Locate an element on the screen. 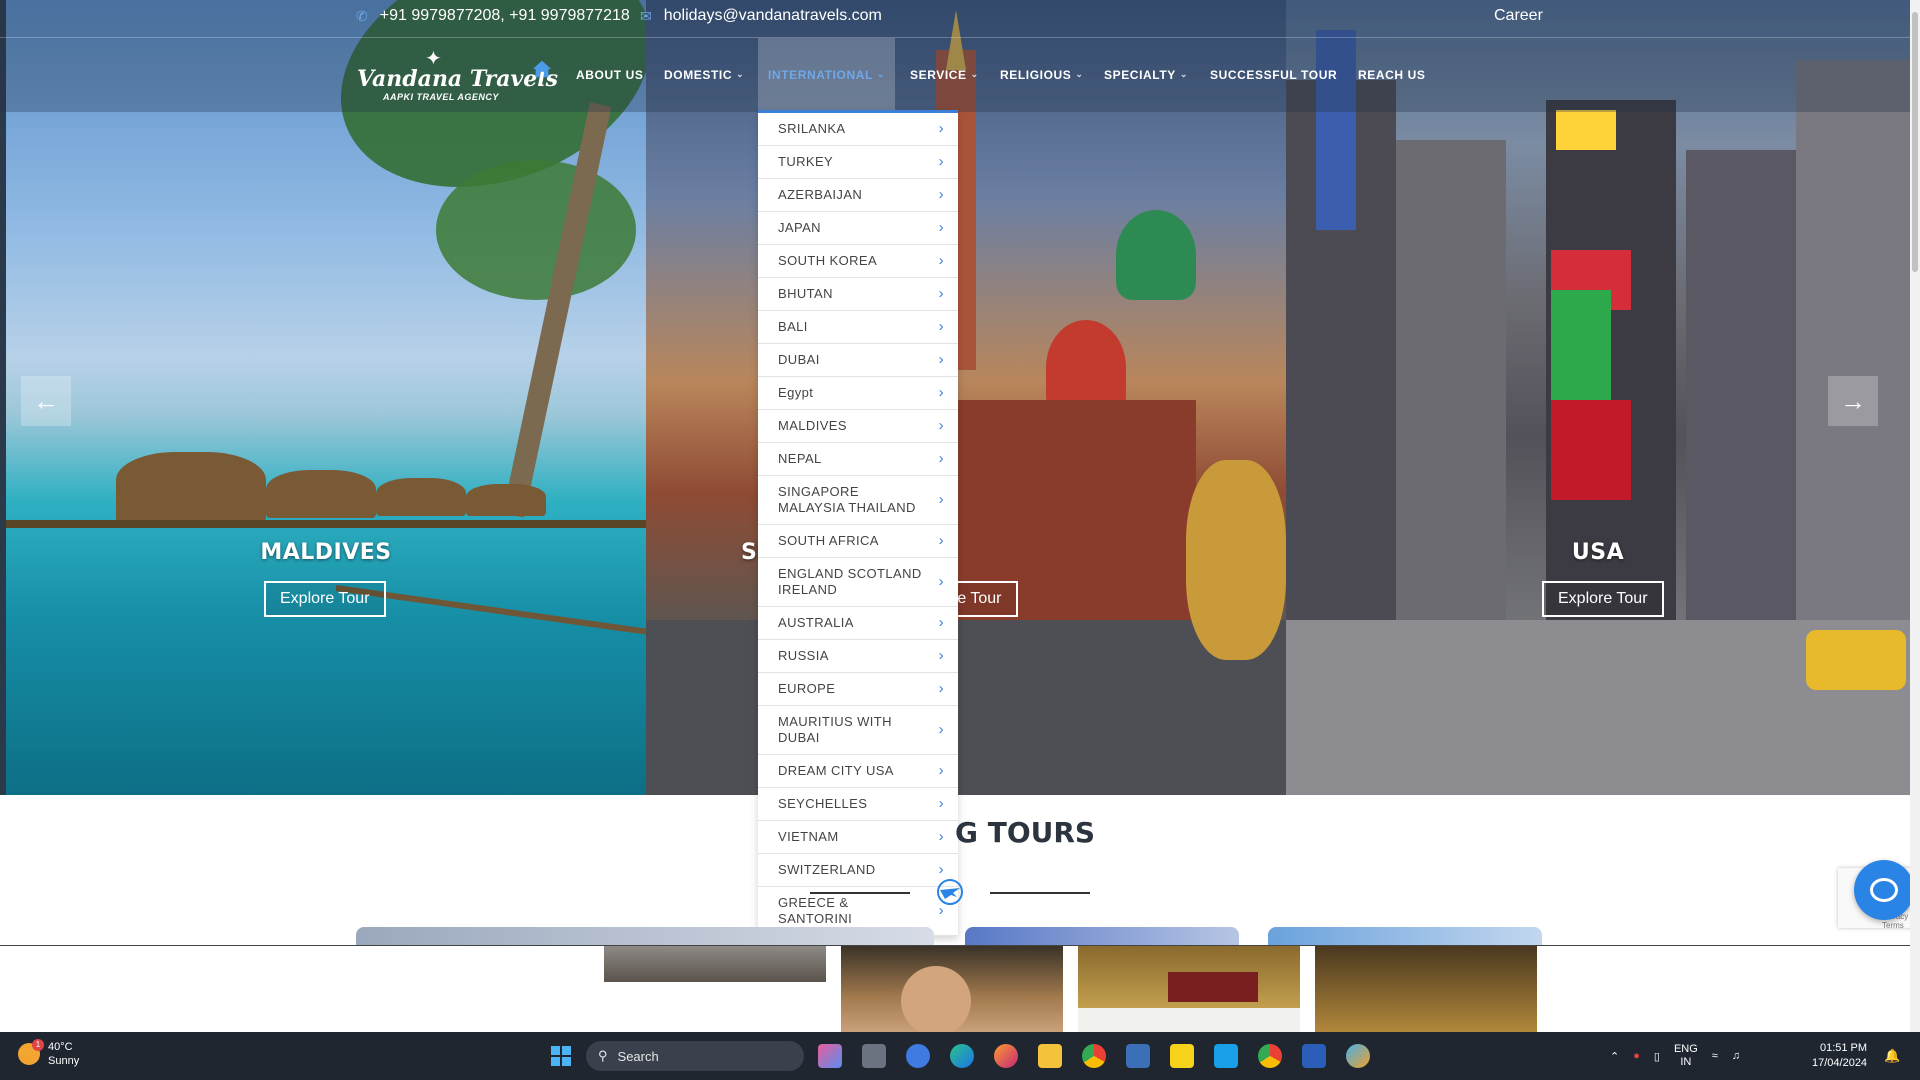 The width and height of the screenshot is (1920, 1080). slider-next-arrow-icon: → is located at coordinates (1853, 401).